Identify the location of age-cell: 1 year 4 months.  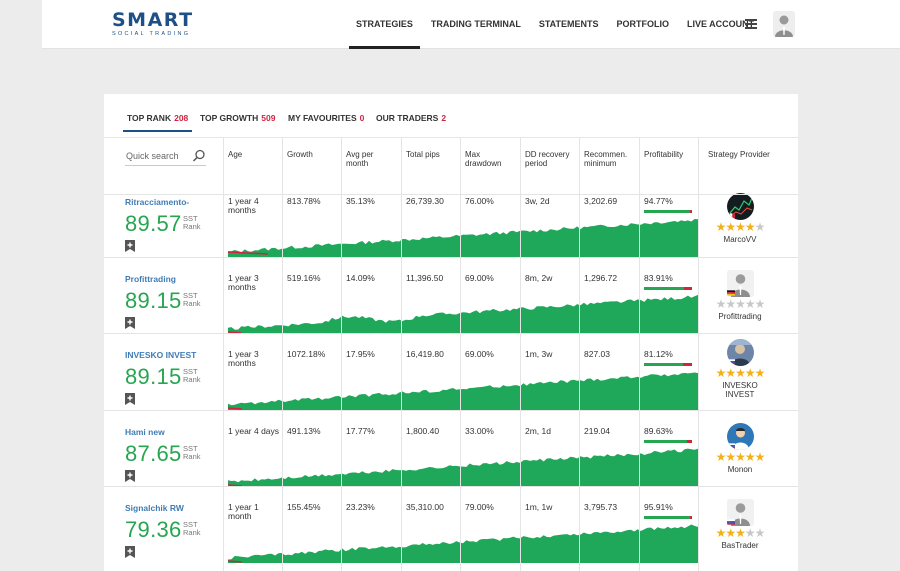
(243, 206).